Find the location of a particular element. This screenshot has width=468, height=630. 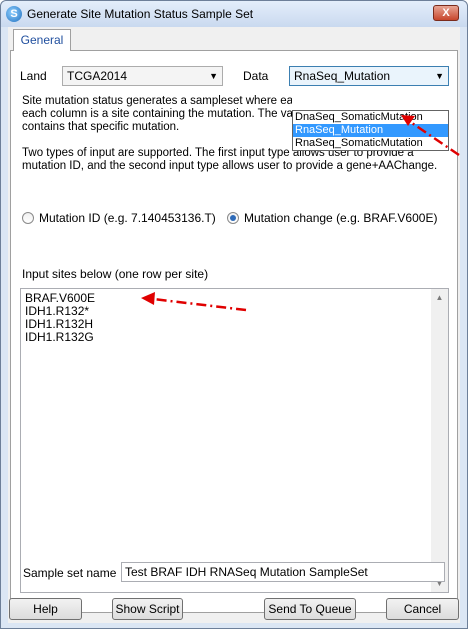

dropdown-option-rnaseq-mutation: RnaSeq_Mutation is located at coordinates (370, 130).